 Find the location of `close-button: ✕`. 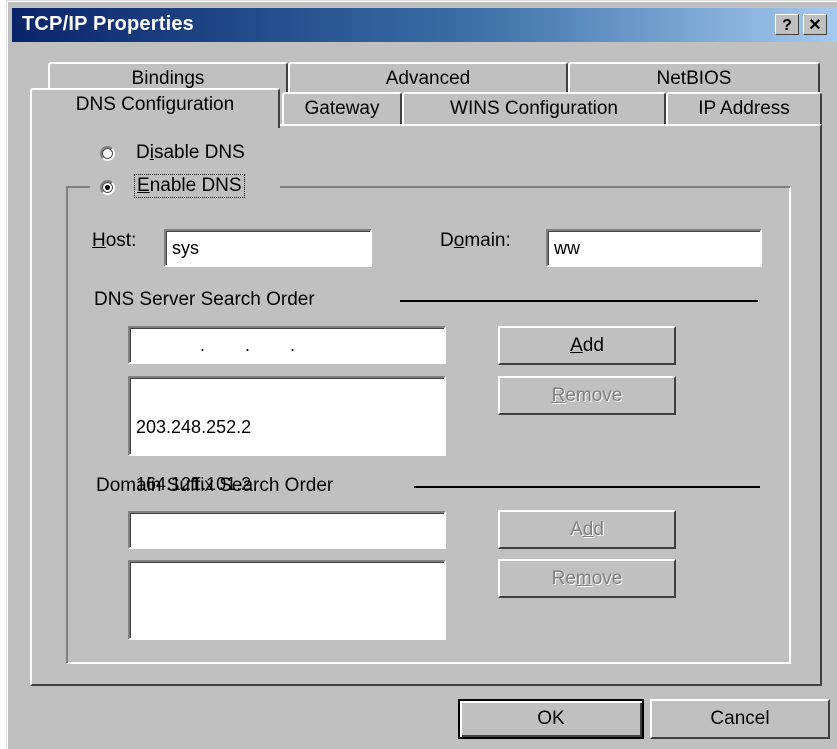

close-button: ✕ is located at coordinates (815, 24).